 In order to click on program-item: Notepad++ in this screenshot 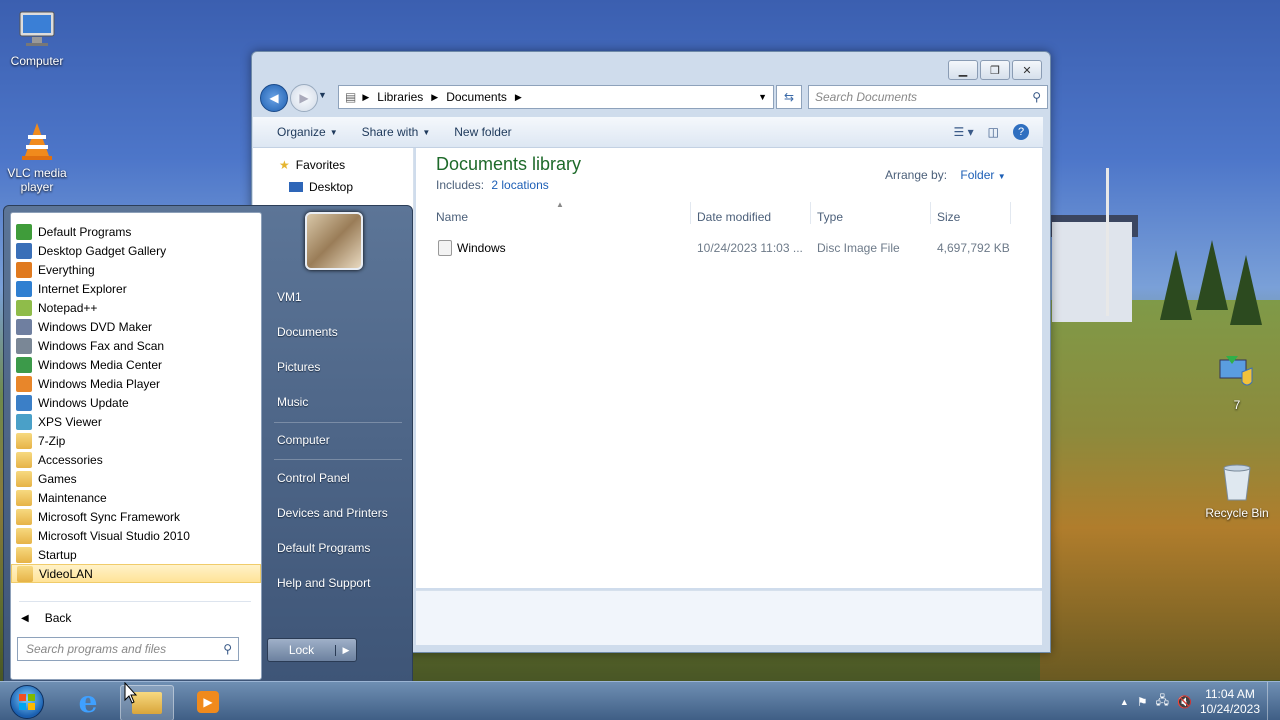, I will do `click(136, 307)`.